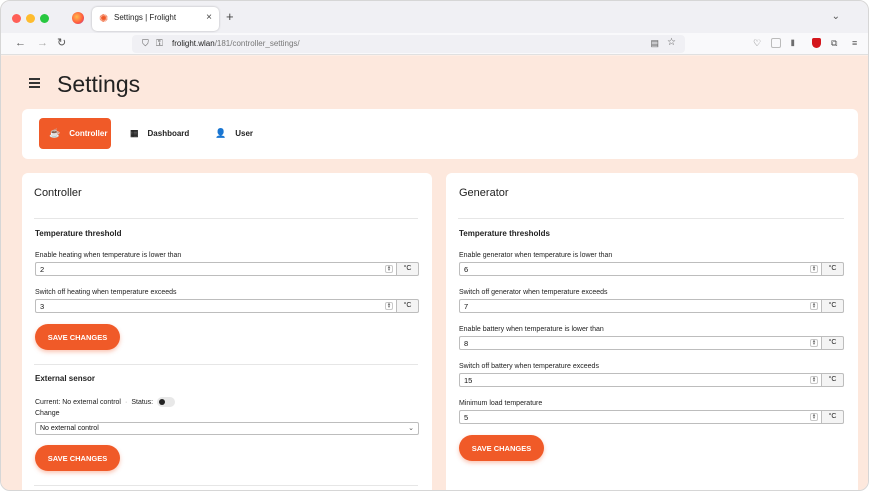 The height and width of the screenshot is (491, 869). I want to click on status-label: Status:, so click(142, 402).